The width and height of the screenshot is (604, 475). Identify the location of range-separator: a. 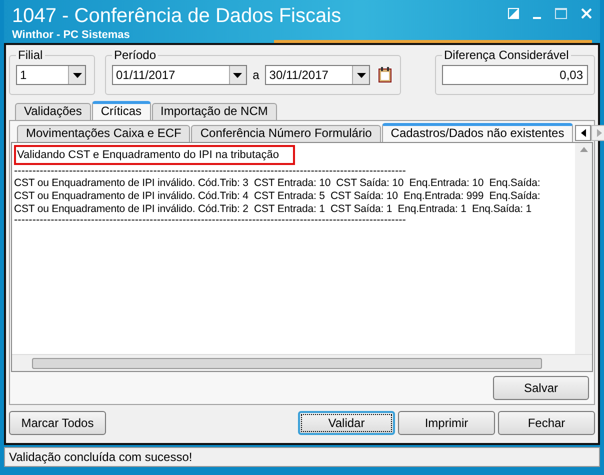
(256, 75).